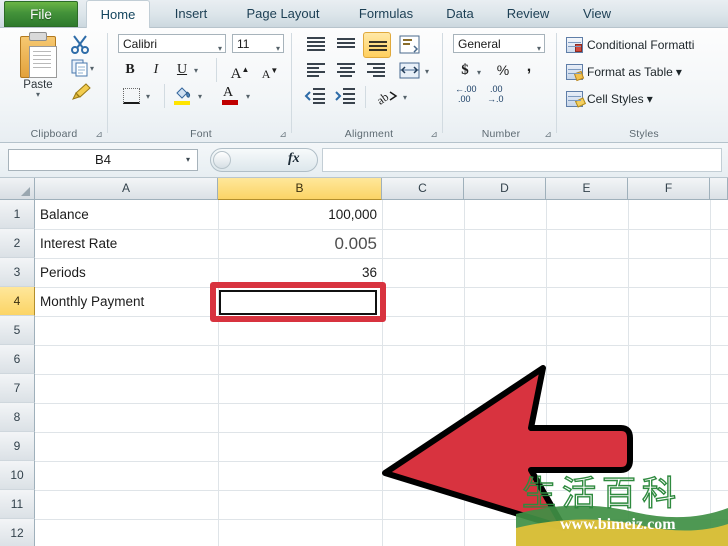 The width and height of the screenshot is (728, 546). Describe the element at coordinates (300, 244) in the screenshot. I see `cell-B2: 0.005` at that location.